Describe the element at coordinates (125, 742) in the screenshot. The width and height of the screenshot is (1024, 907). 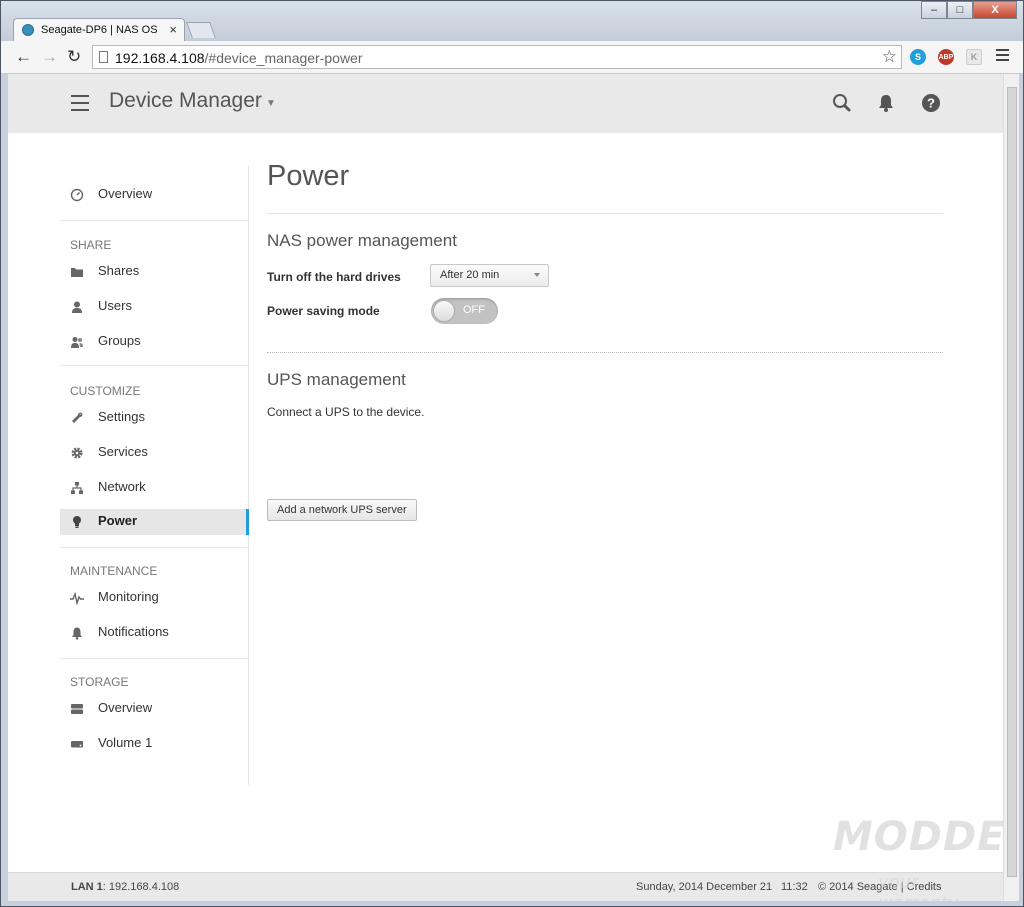
I see `sidebar-item-label: Volume 1` at that location.